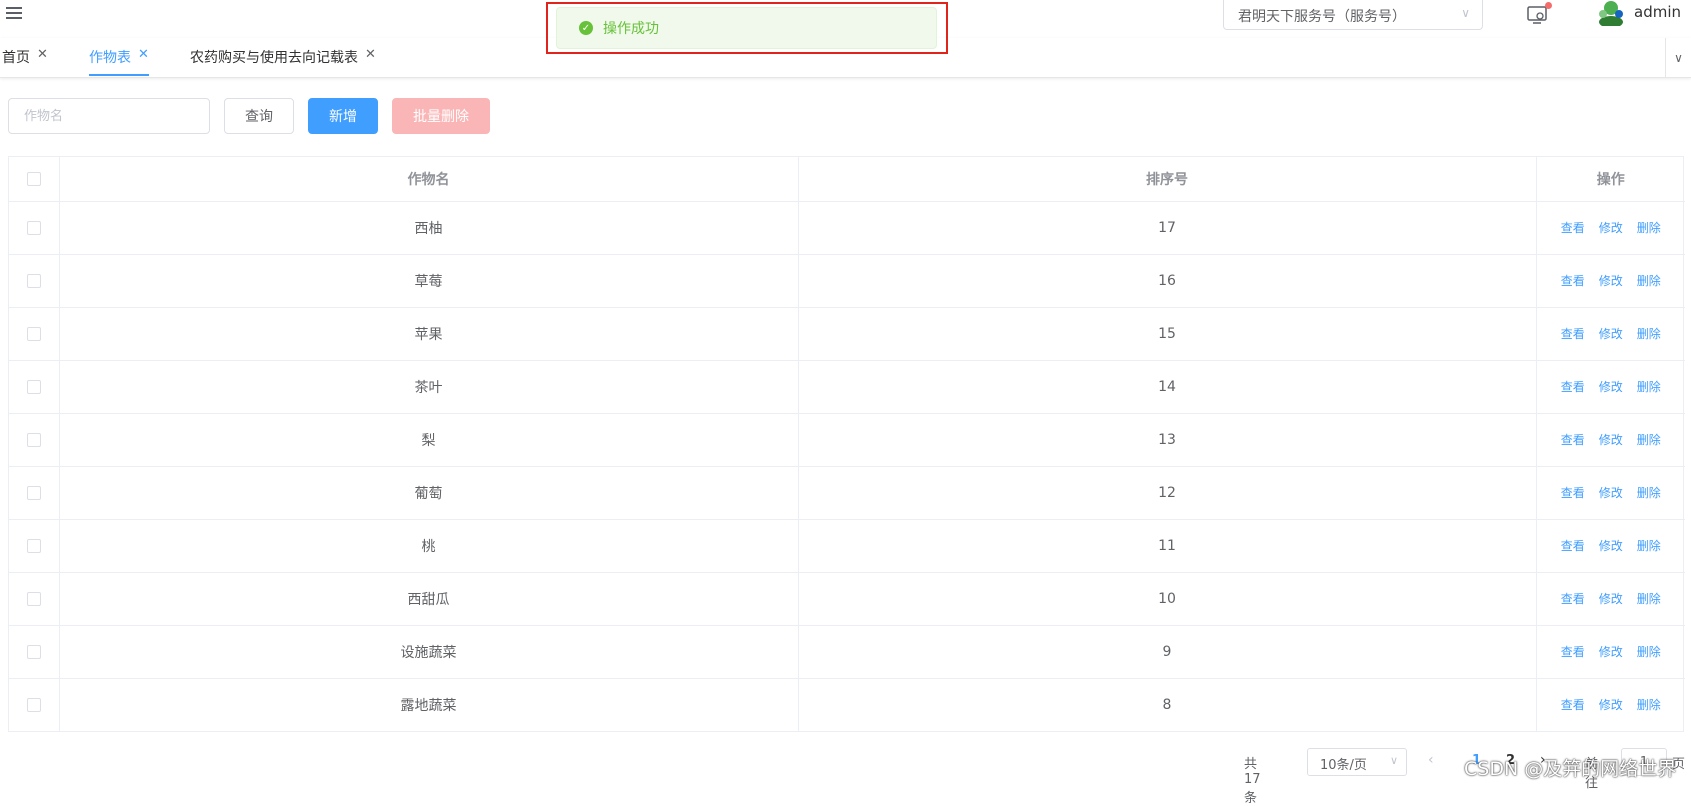 The height and width of the screenshot is (806, 1691). I want to click on sort-number-cell: 13, so click(1167, 440).